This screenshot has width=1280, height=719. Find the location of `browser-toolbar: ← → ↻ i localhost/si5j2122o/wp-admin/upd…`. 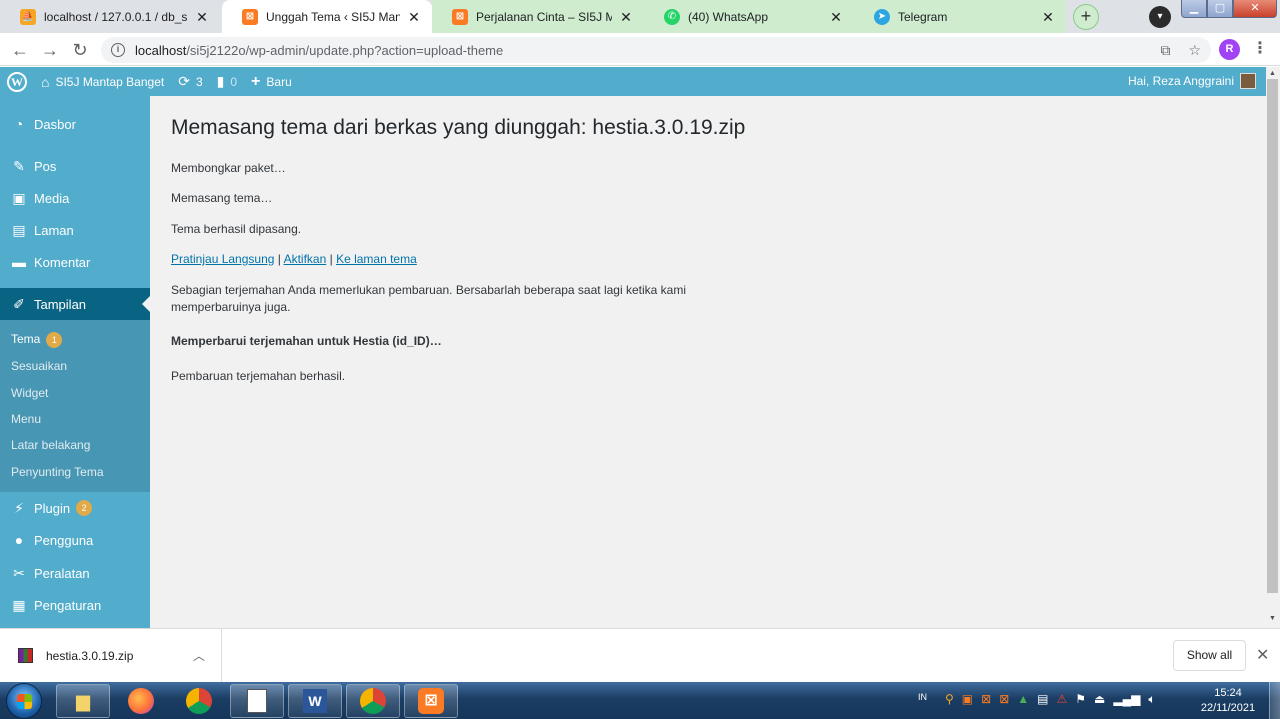

browser-toolbar: ← → ↻ i localhost/si5j2122o/wp-admin/upd… is located at coordinates (640, 49).